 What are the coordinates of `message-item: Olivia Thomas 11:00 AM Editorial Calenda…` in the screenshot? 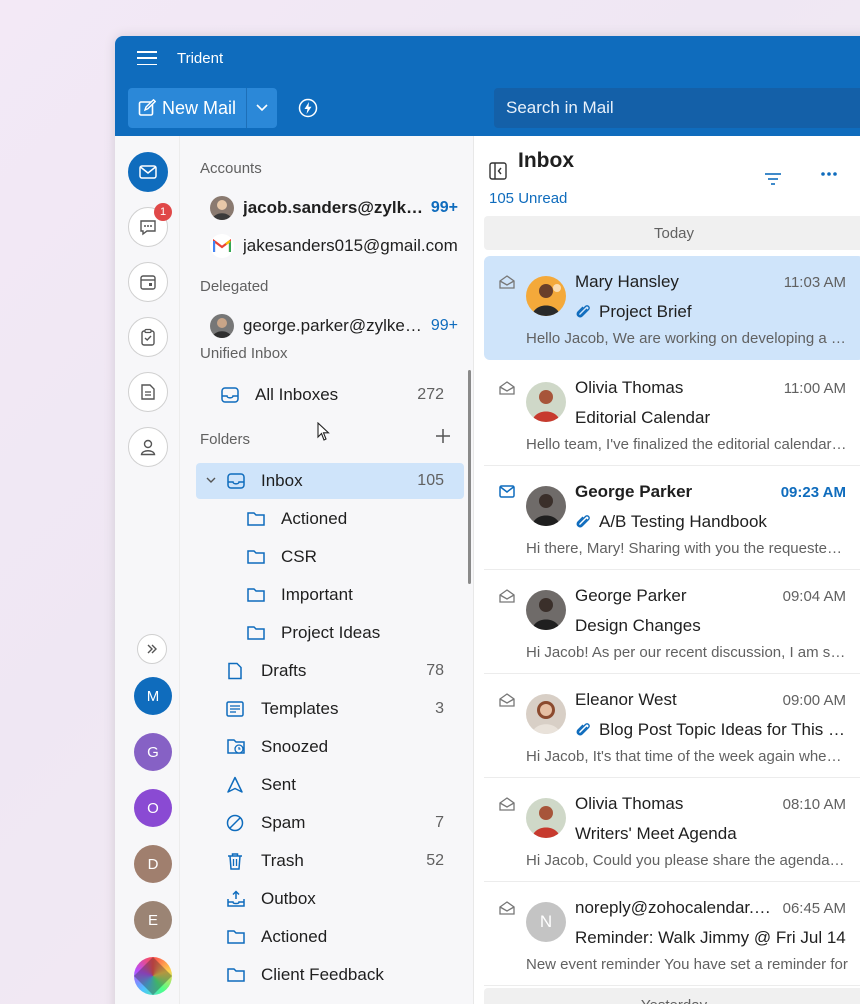 It's located at (672, 414).